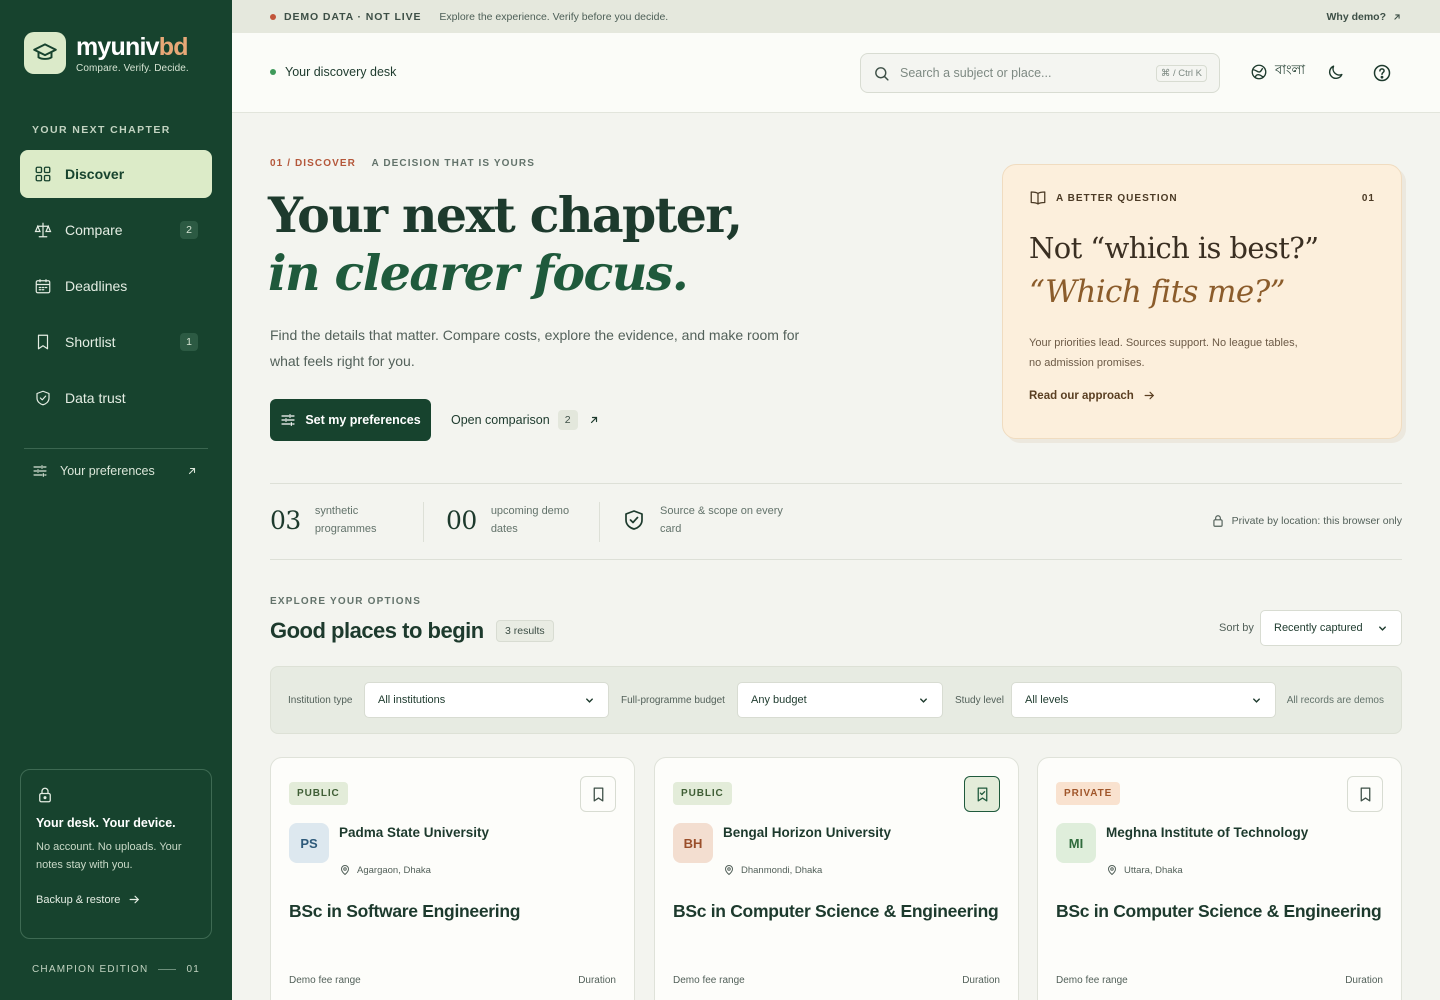 Image resolution: width=1440 pixels, height=1000 pixels. I want to click on institution-type-badge: PRIVATE, so click(1088, 793).